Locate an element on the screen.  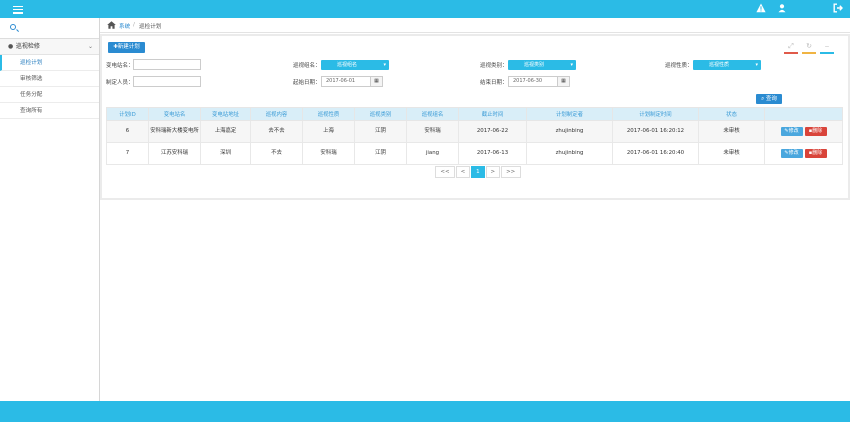
sidebar-item-label: 巡检计划 is located at coordinates (31, 63).